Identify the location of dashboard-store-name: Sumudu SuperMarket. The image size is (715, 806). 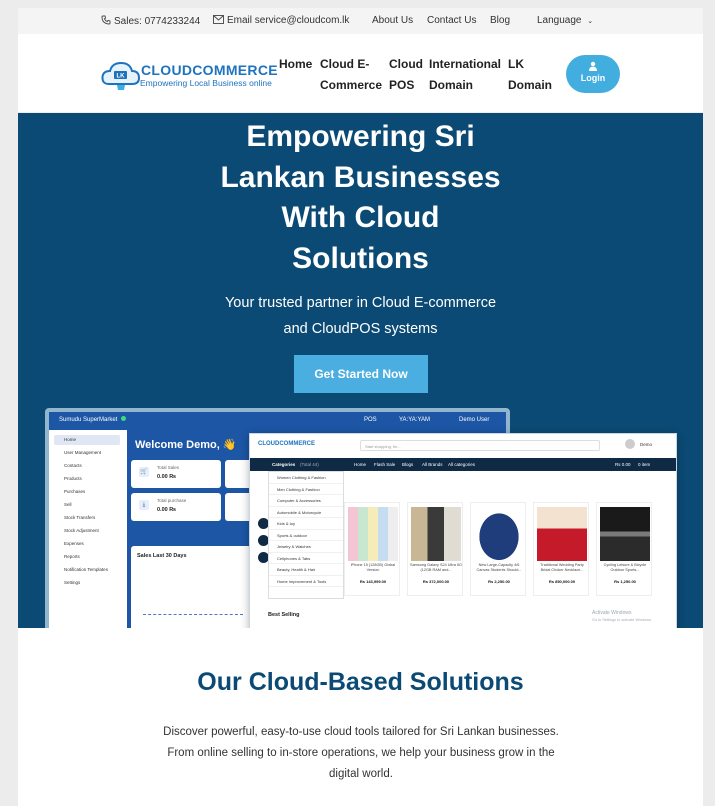
(88, 420).